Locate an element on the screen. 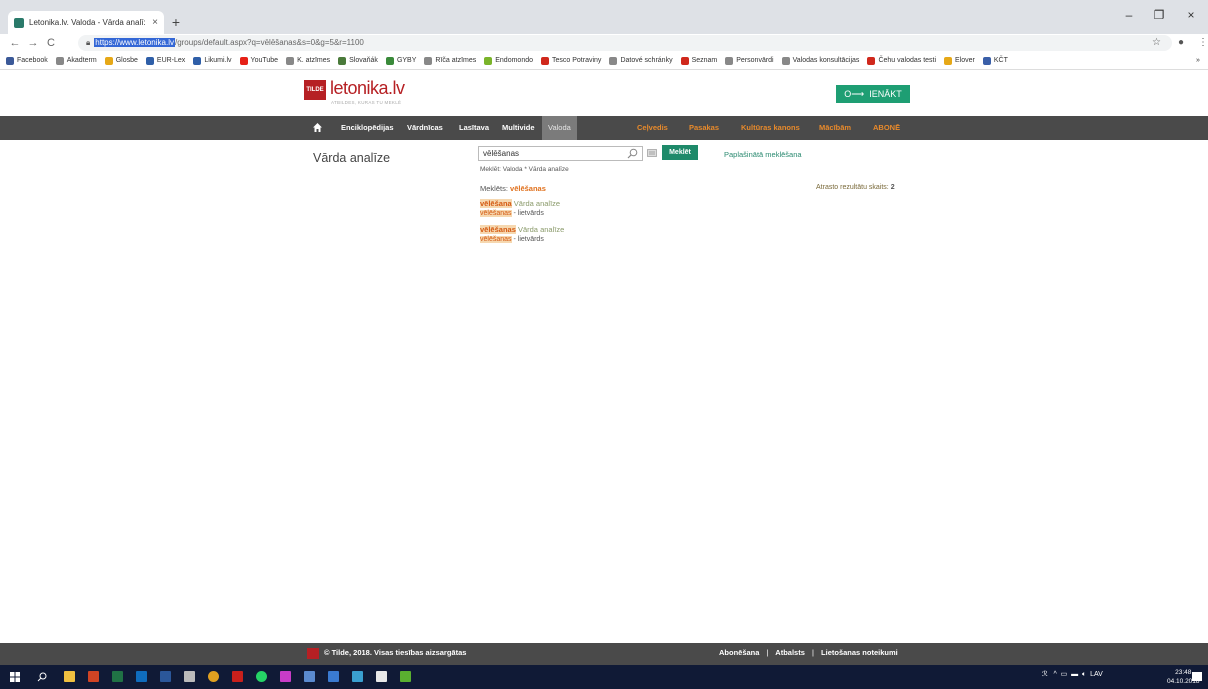 Image resolution: width=1208 pixels, height=689 pixels. advanced-search-link: Paplašinātā meklēšana is located at coordinates (763, 154).